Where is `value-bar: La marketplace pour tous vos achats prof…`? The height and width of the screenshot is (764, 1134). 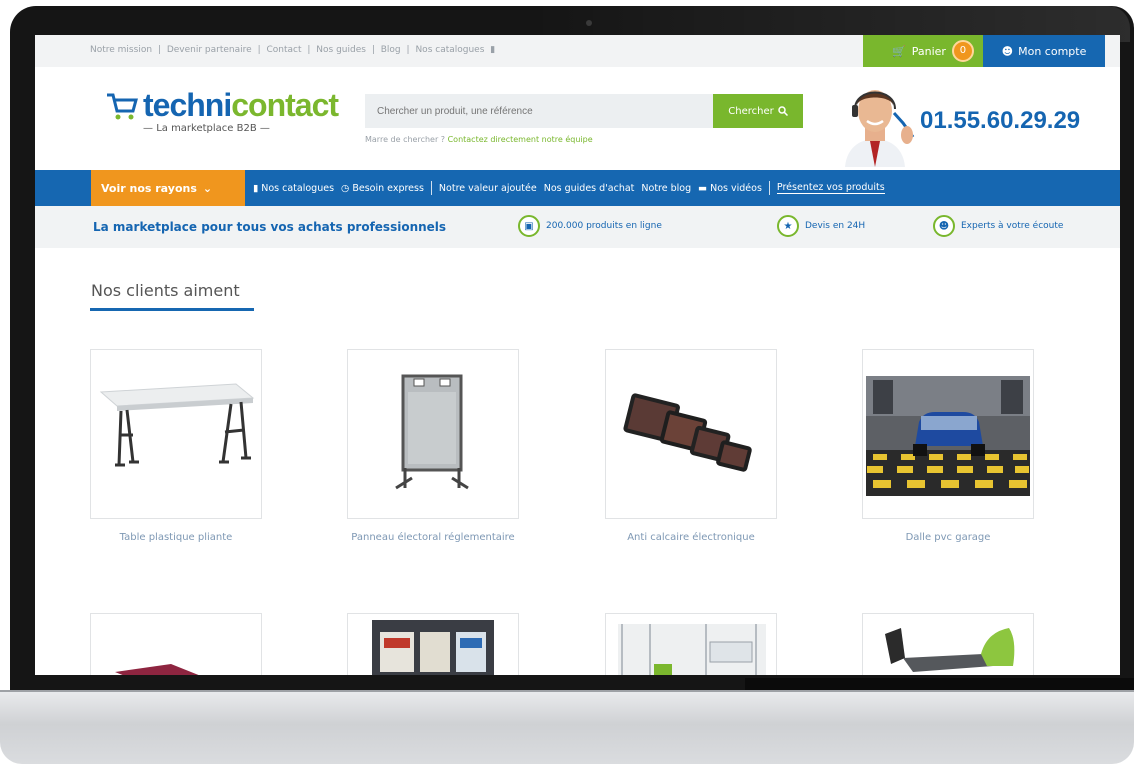
value-bar: La marketplace pour tous vos achats prof… is located at coordinates (577, 227).